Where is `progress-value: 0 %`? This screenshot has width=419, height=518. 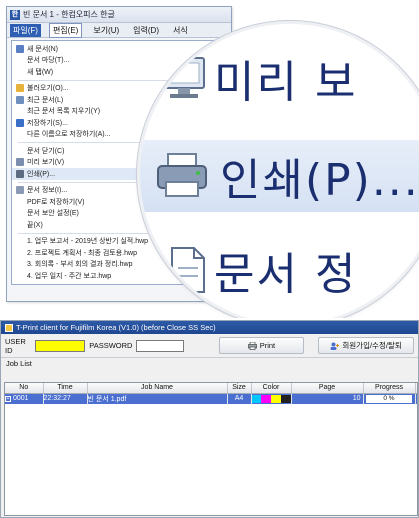 progress-value: 0 % is located at coordinates (389, 398).